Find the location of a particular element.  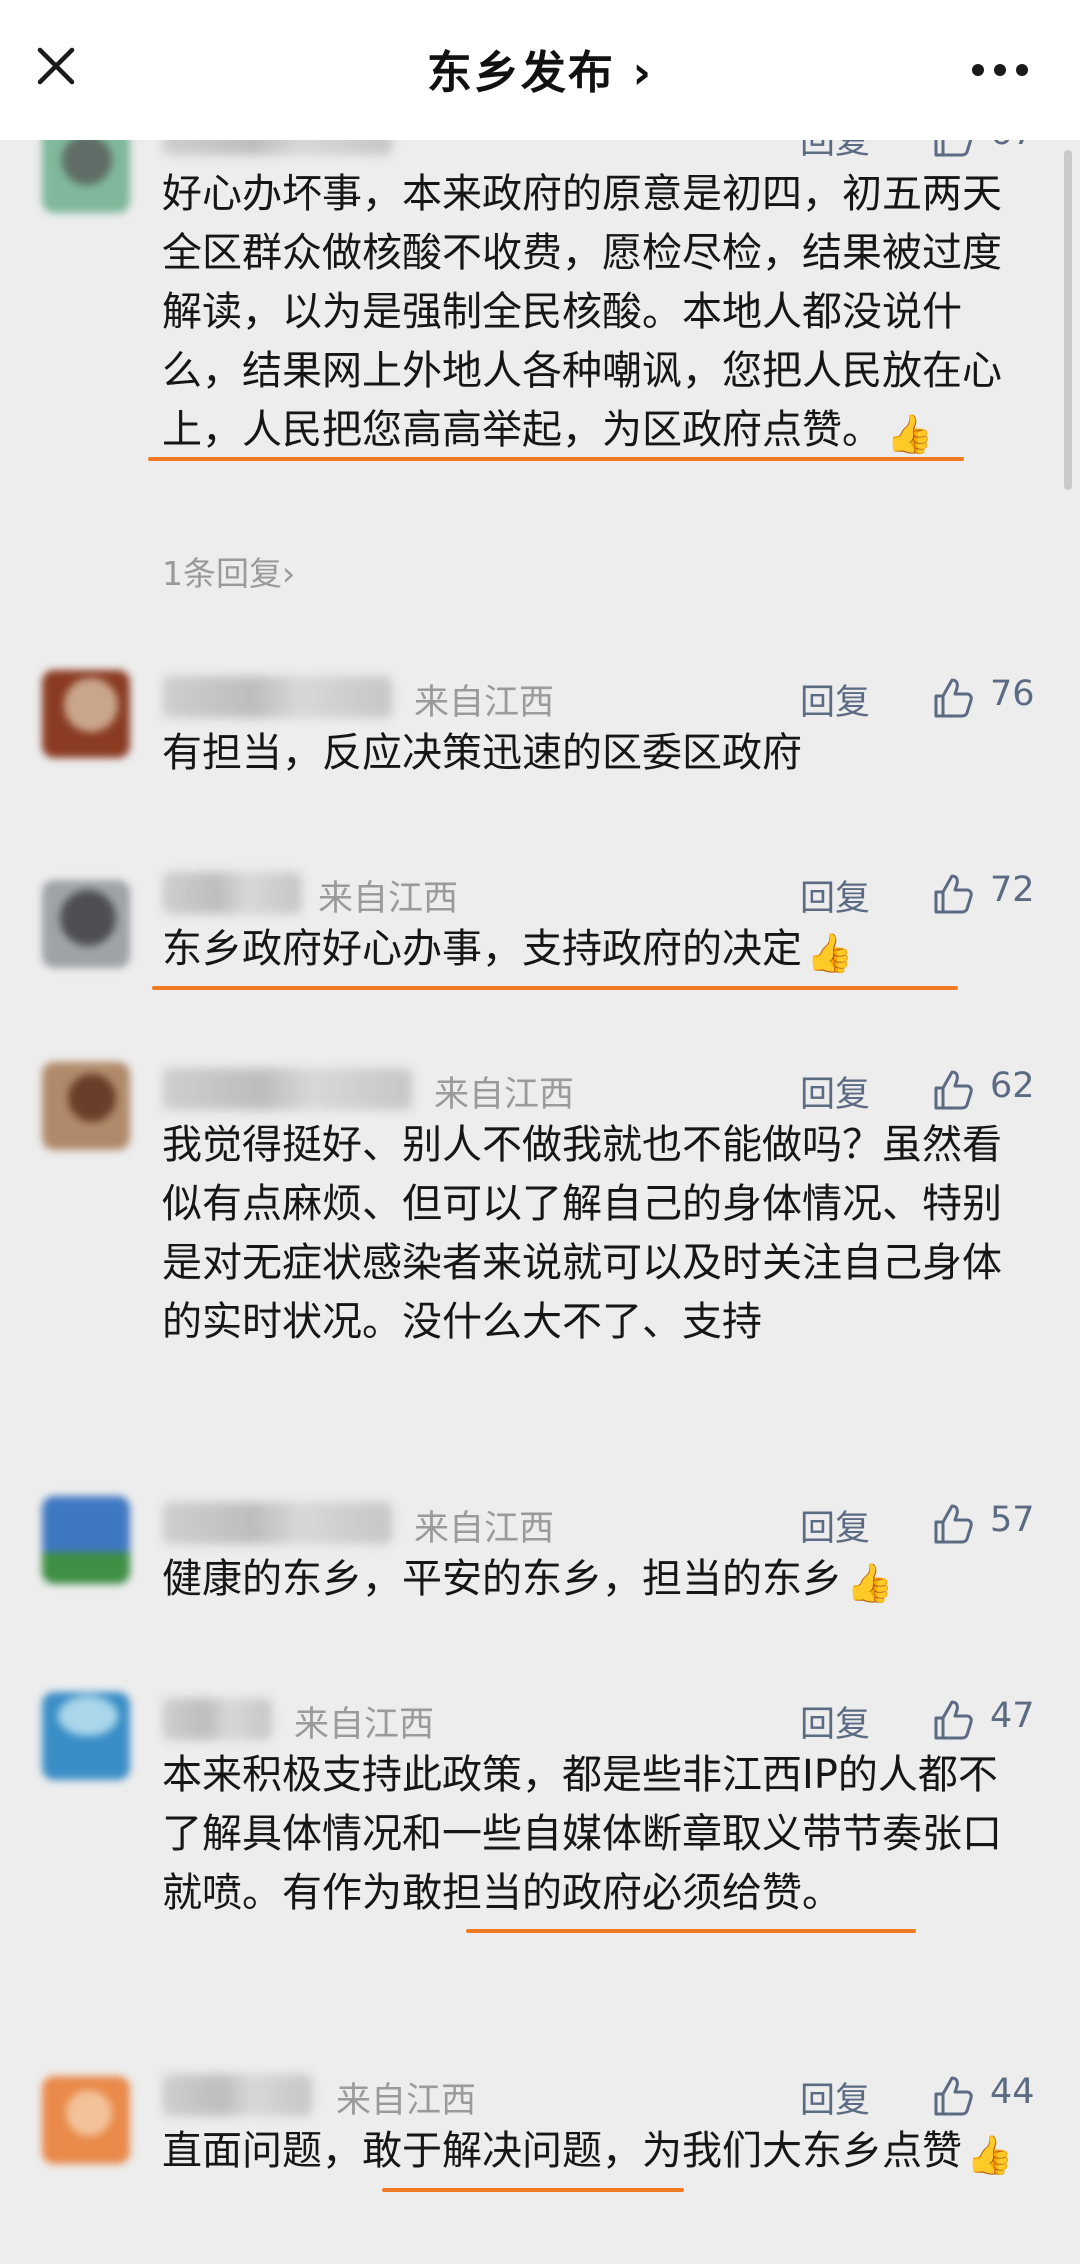

top-bar: 东乡发布 › is located at coordinates (540, 70).